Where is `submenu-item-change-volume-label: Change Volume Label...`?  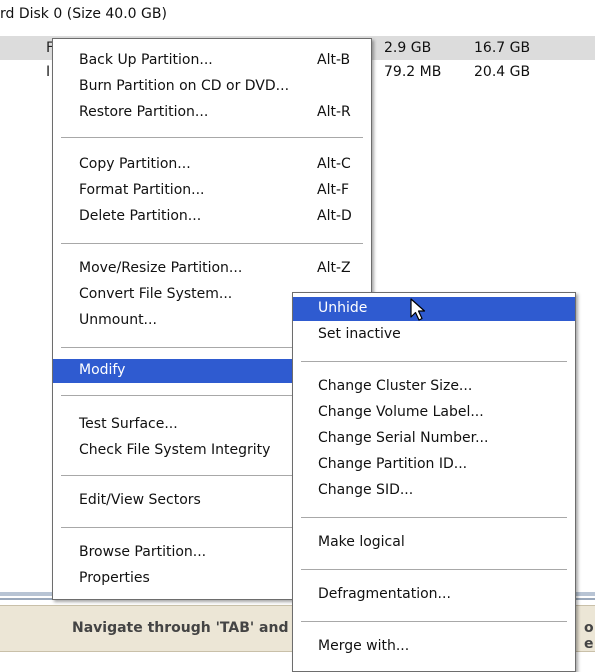 submenu-item-change-volume-label: Change Volume Label... is located at coordinates (434, 413).